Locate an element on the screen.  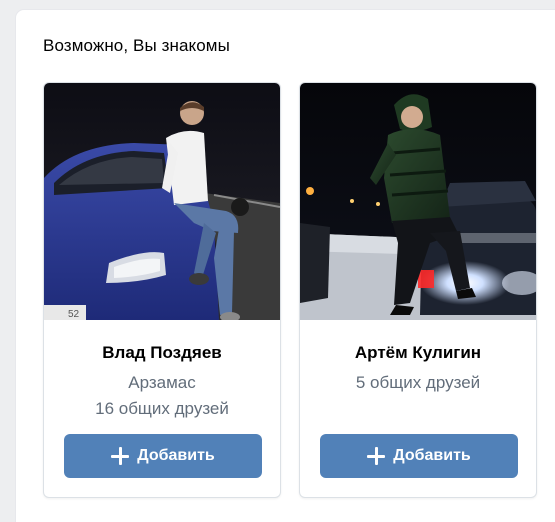
friend-name: Артём Кулигин is located at coordinates (418, 353).